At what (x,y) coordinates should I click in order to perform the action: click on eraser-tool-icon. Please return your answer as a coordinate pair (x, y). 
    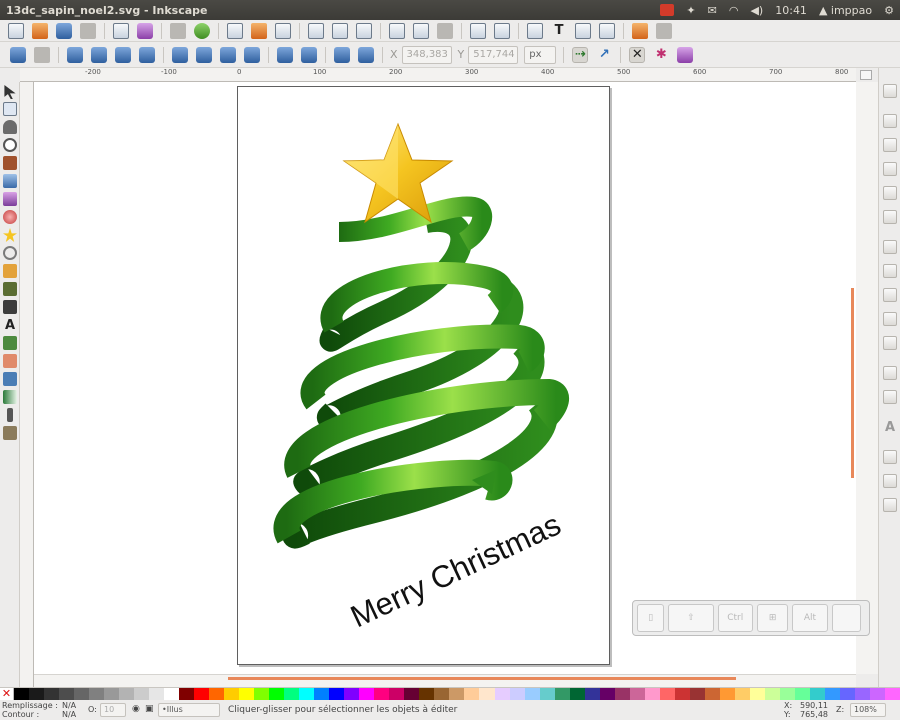
    Looking at the image, I should click on (10, 361).